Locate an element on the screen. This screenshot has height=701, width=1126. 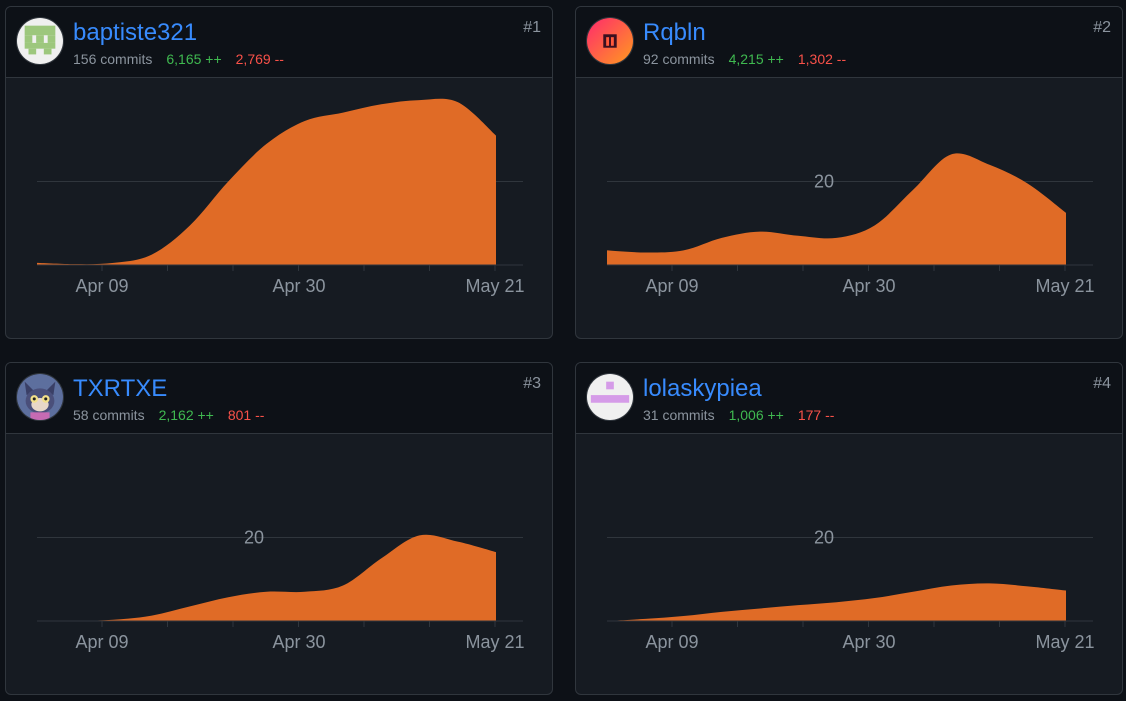
rank-label: #1 is located at coordinates (532, 27).